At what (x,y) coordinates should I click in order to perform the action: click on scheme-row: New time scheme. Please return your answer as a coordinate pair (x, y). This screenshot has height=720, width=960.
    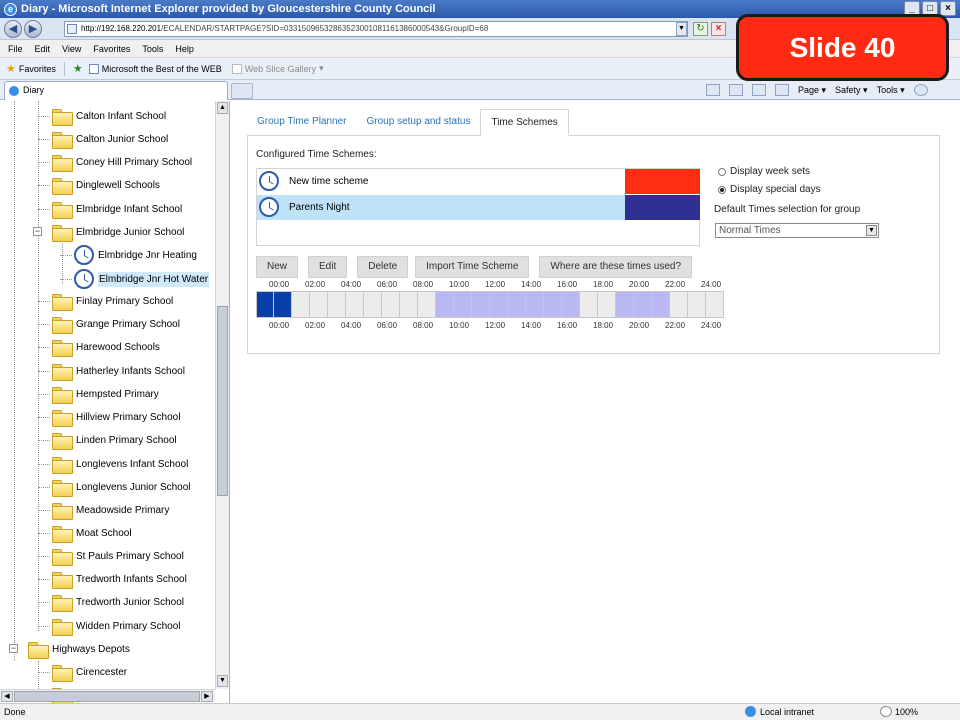
    Looking at the image, I should click on (478, 181).